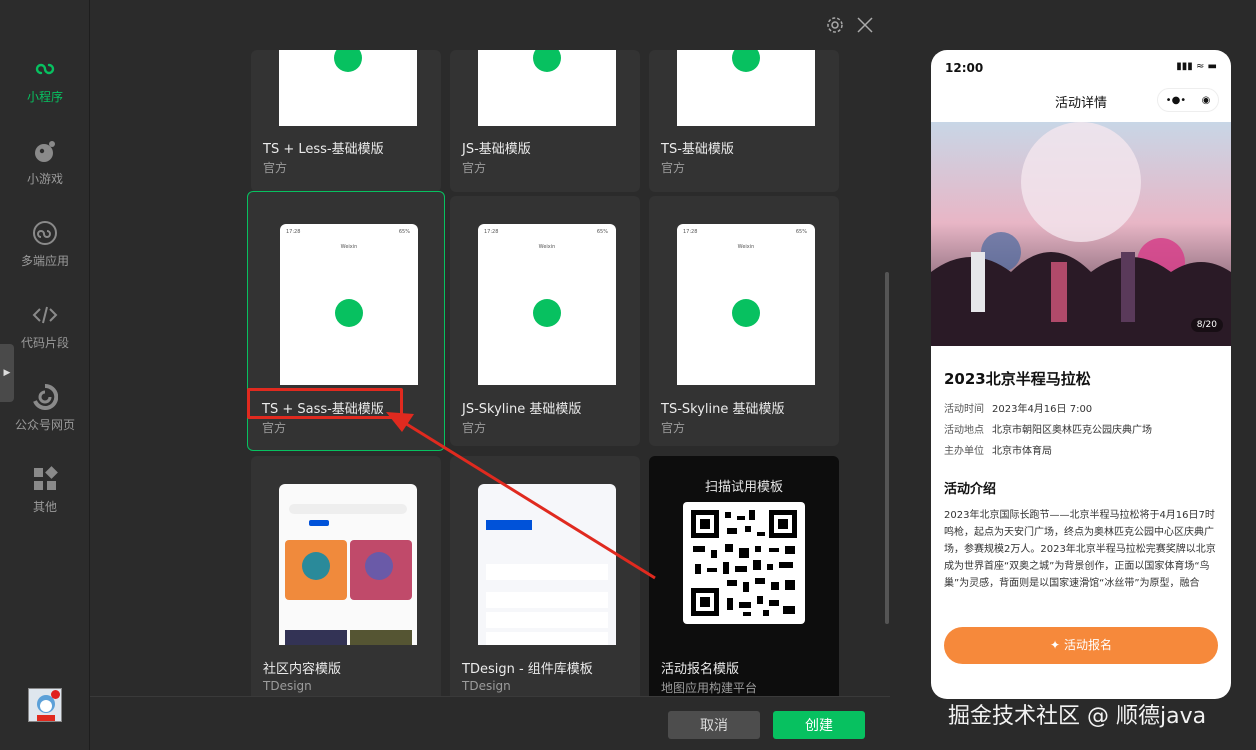 Image resolution: width=1256 pixels, height=750 pixels. I want to click on qr-code, so click(744, 563).